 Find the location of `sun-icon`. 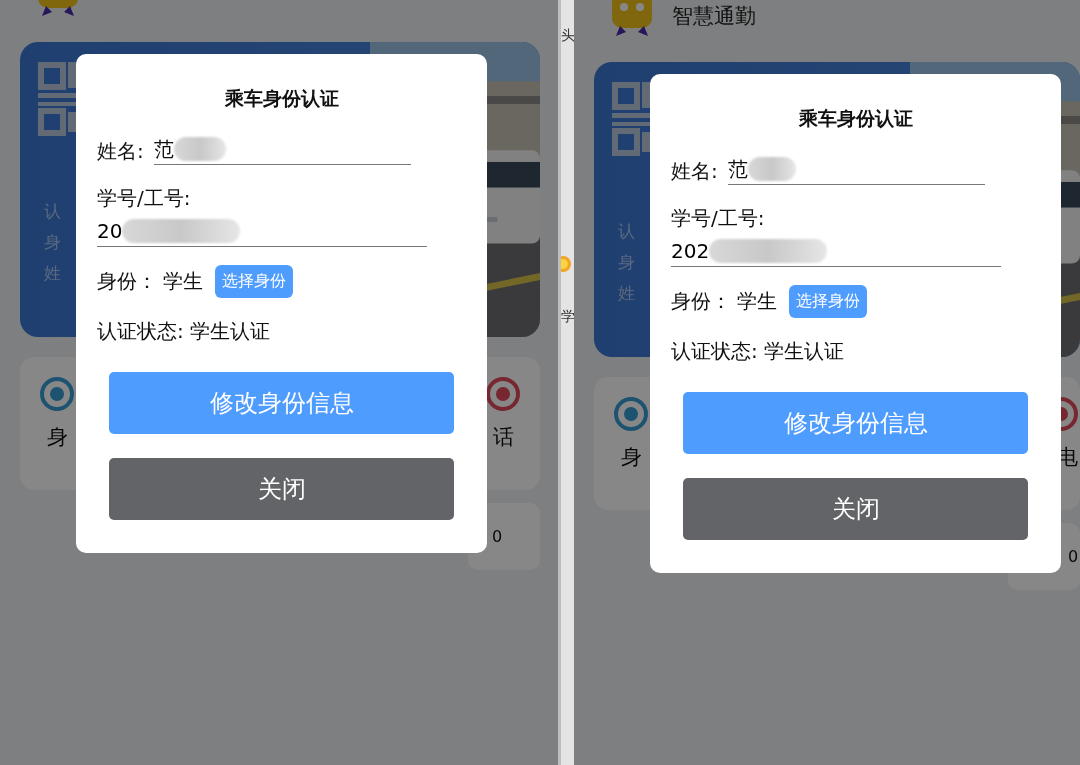

sun-icon is located at coordinates (567, 264).